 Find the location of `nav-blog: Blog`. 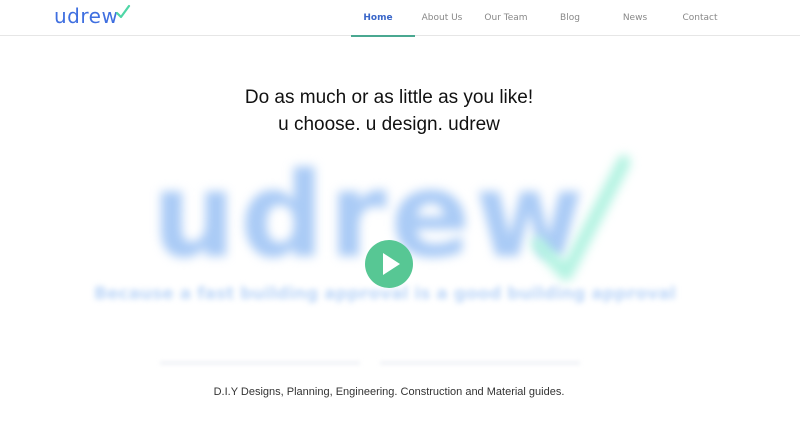

nav-blog: Blog is located at coordinates (570, 18).